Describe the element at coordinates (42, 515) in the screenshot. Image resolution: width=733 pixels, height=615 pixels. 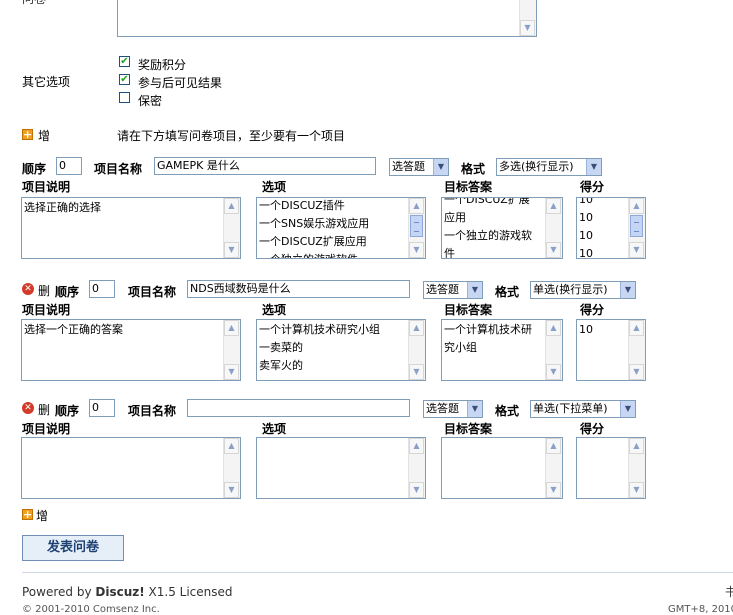
I see `add-item-bottom-label: 增` at that location.